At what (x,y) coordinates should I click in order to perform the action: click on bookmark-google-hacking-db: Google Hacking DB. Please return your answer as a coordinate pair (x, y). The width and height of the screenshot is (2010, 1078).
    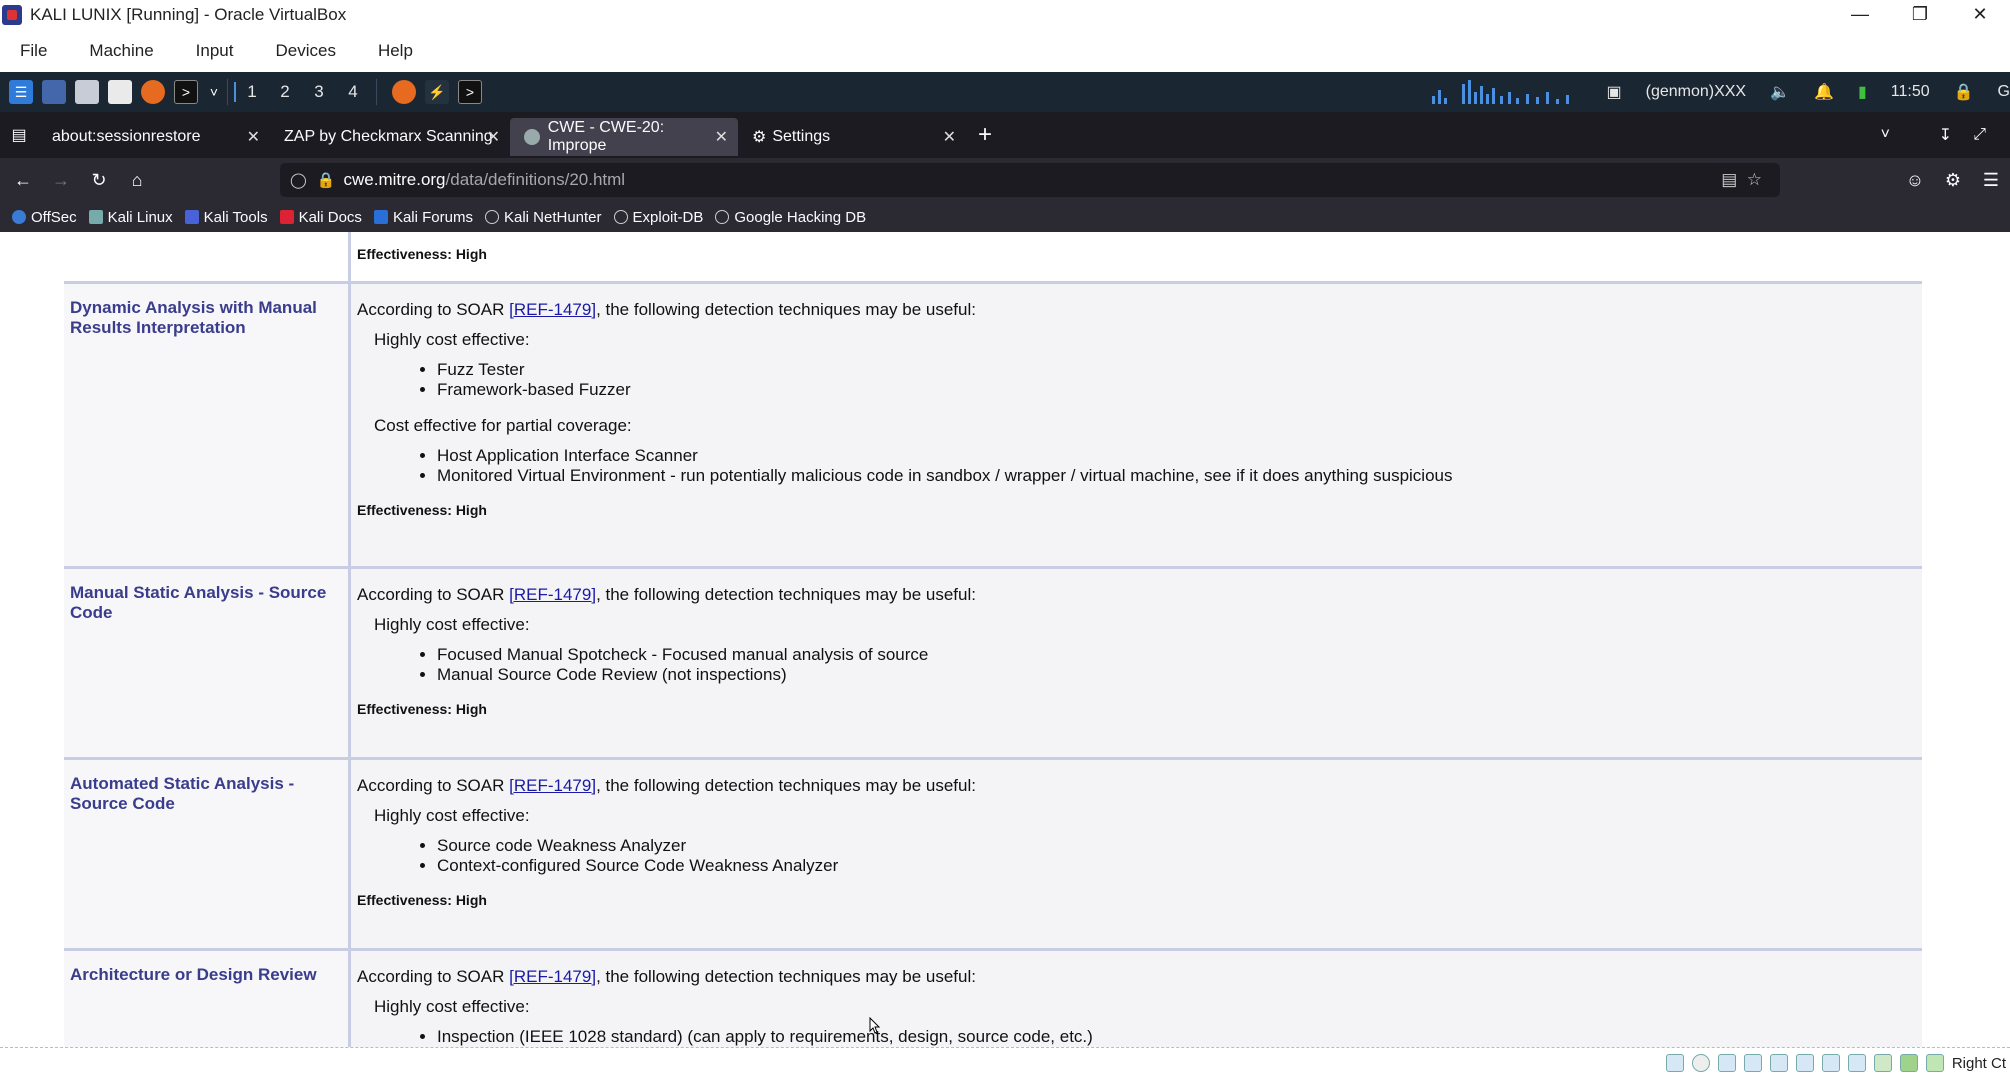
    Looking at the image, I should click on (790, 217).